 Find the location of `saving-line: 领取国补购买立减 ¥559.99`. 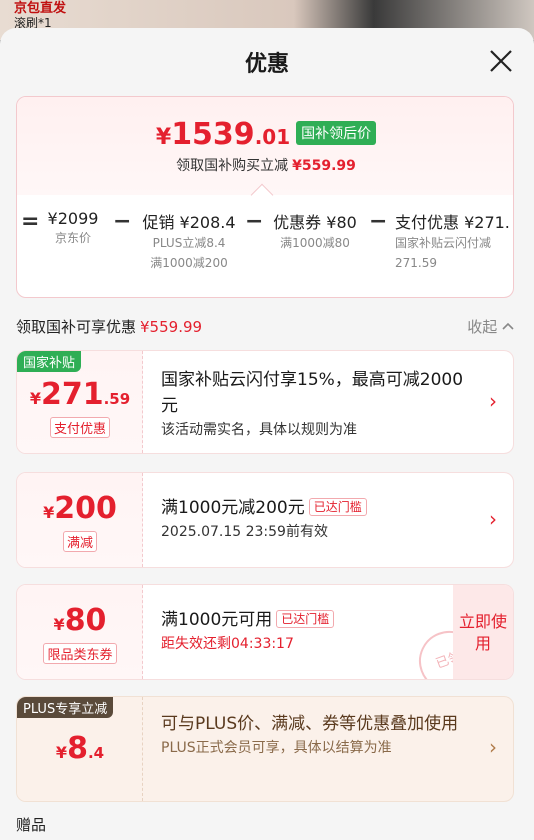

saving-line: 领取国补购买立减 ¥559.99 is located at coordinates (265, 165).